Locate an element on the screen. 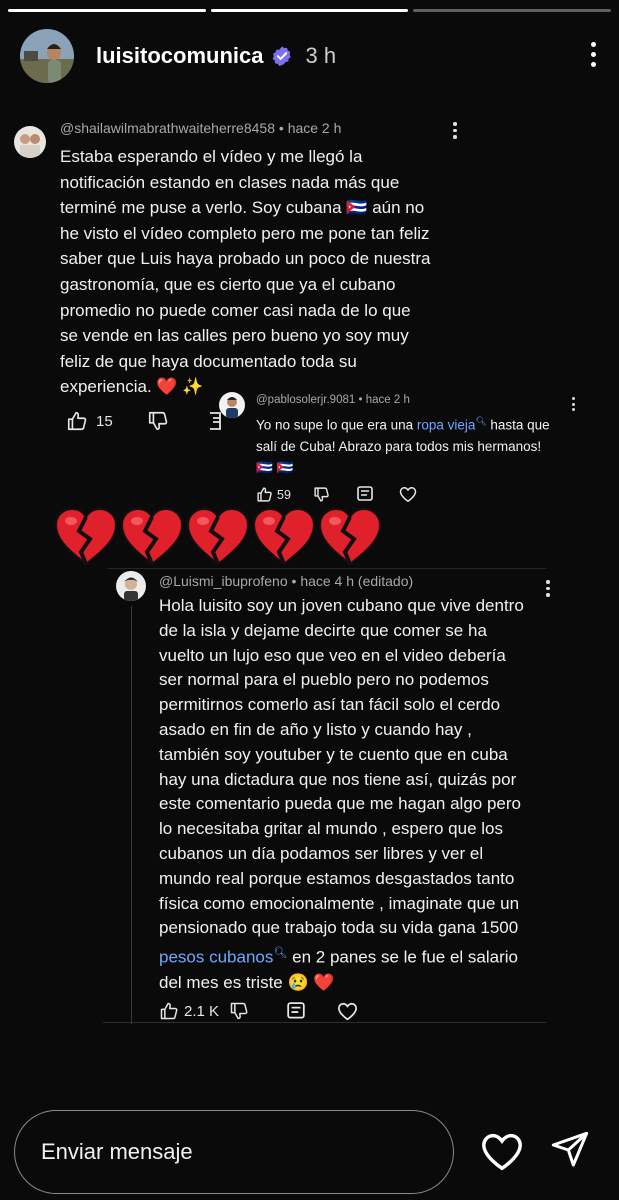 The height and width of the screenshot is (1200, 619). like-count: 2.1 K is located at coordinates (202, 1011).